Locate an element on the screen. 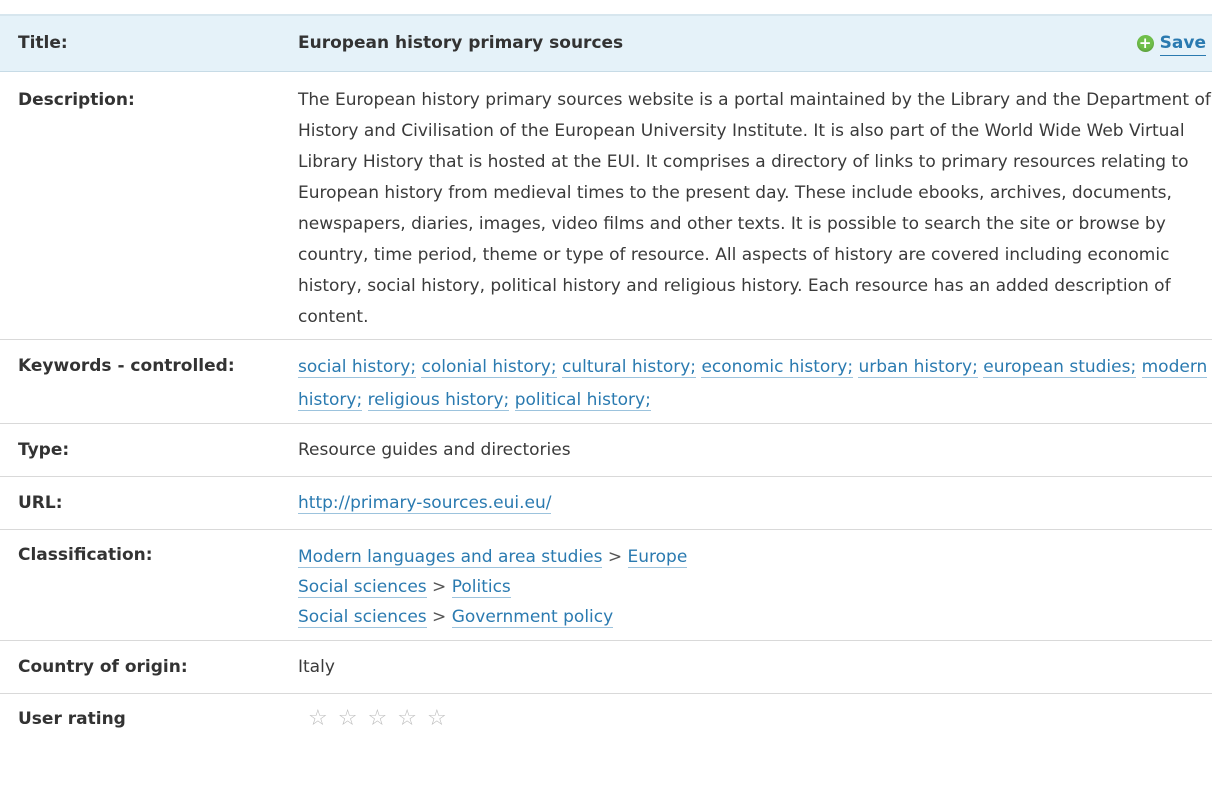 The height and width of the screenshot is (792, 1220). rating-label: User rating is located at coordinates (72, 719).